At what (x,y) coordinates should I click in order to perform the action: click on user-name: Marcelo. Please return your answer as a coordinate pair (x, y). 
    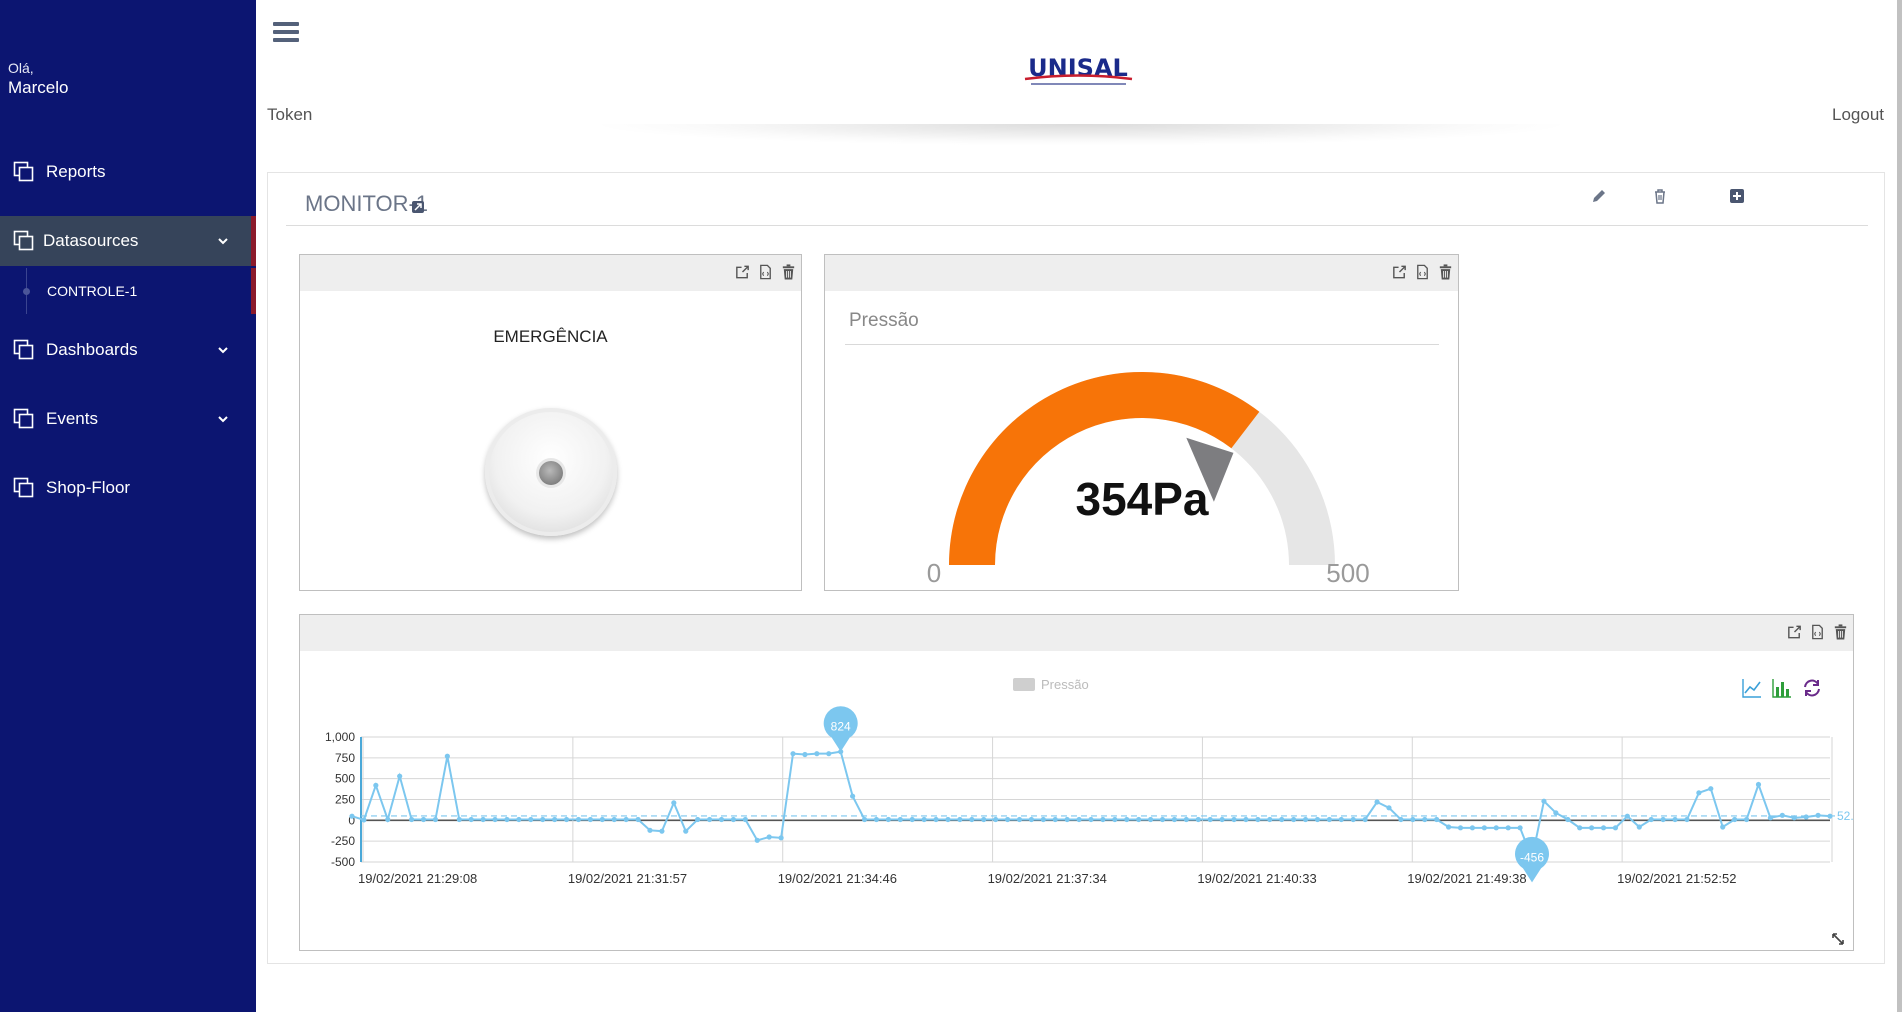
    Looking at the image, I should click on (38, 87).